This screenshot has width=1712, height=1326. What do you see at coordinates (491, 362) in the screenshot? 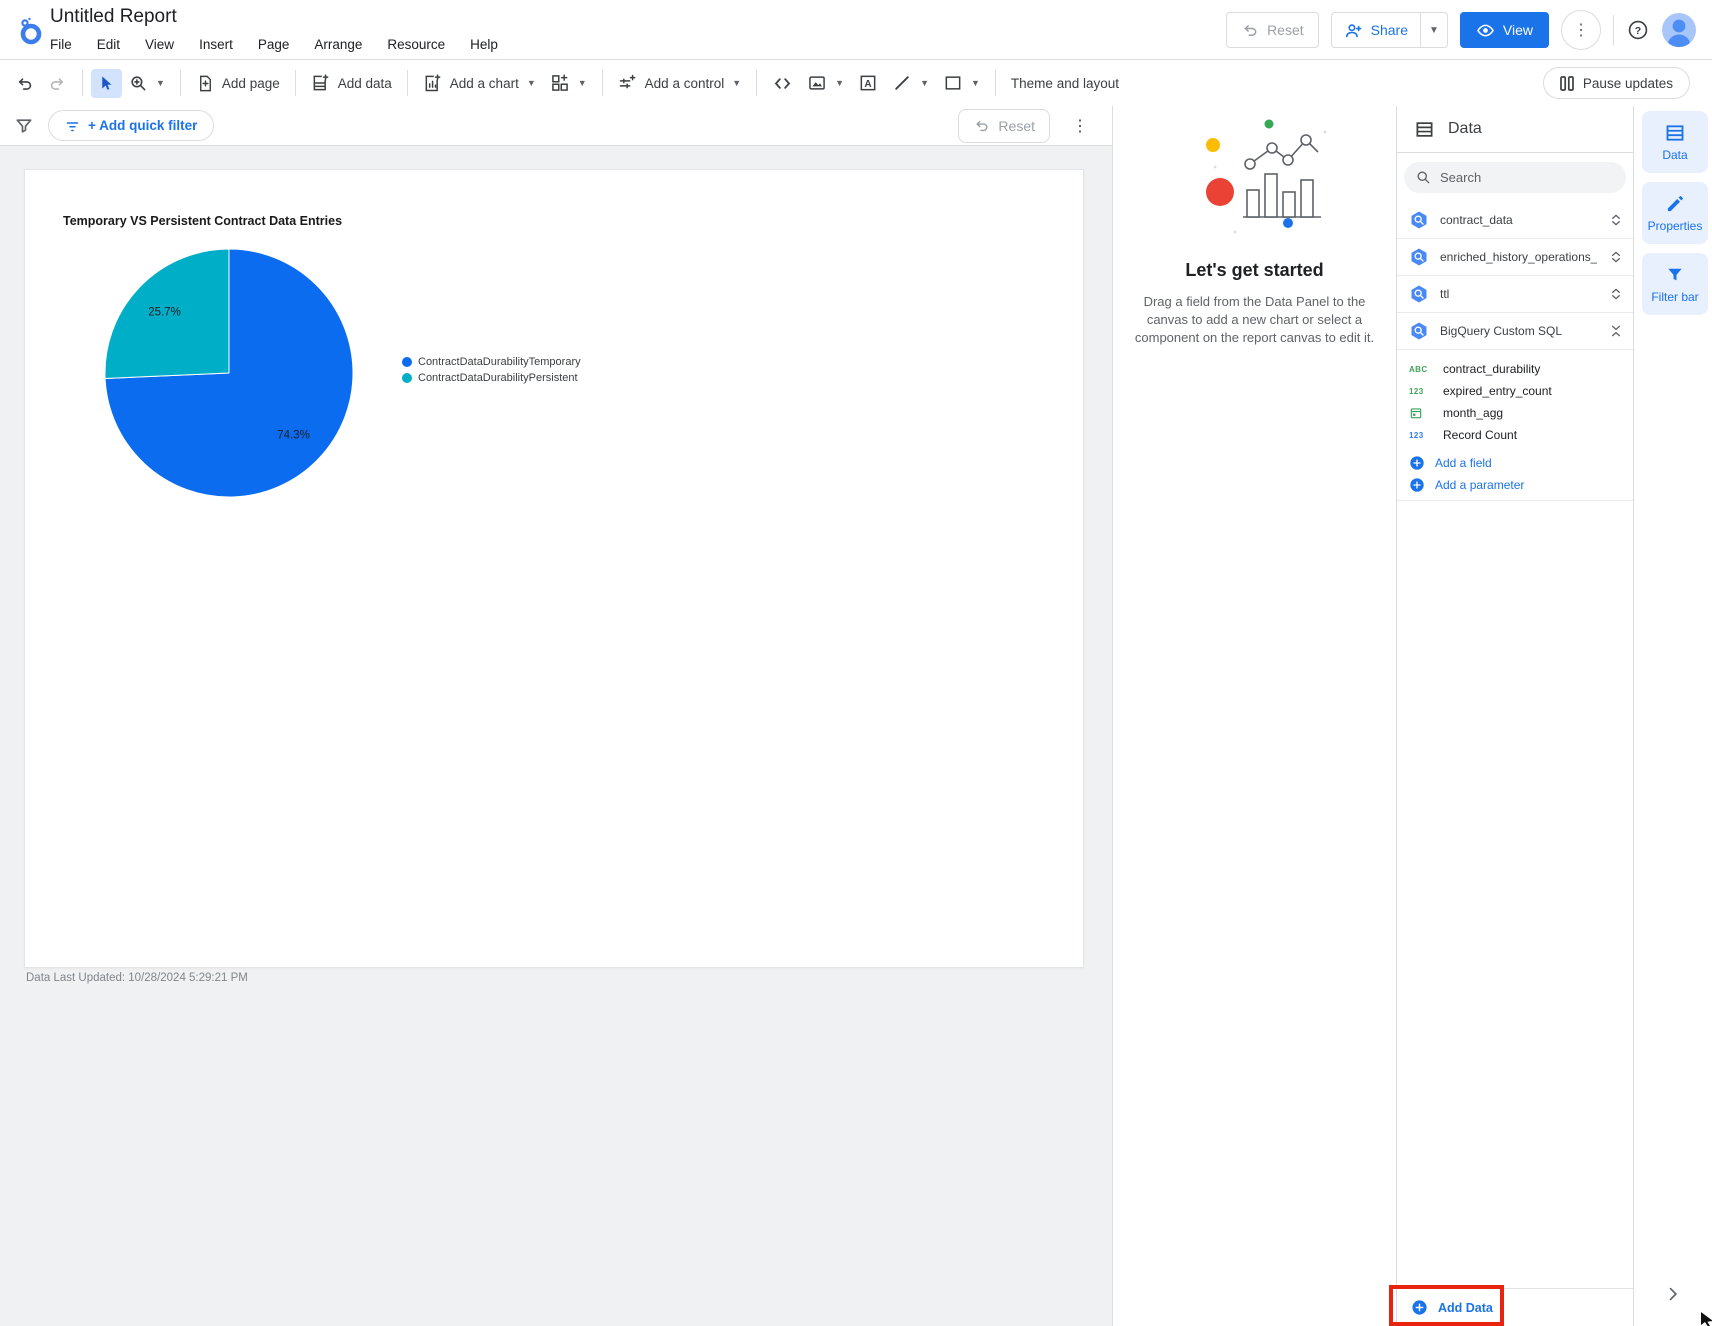
I see `legend-item: ContractDataDurabilityTemporary` at bounding box center [491, 362].